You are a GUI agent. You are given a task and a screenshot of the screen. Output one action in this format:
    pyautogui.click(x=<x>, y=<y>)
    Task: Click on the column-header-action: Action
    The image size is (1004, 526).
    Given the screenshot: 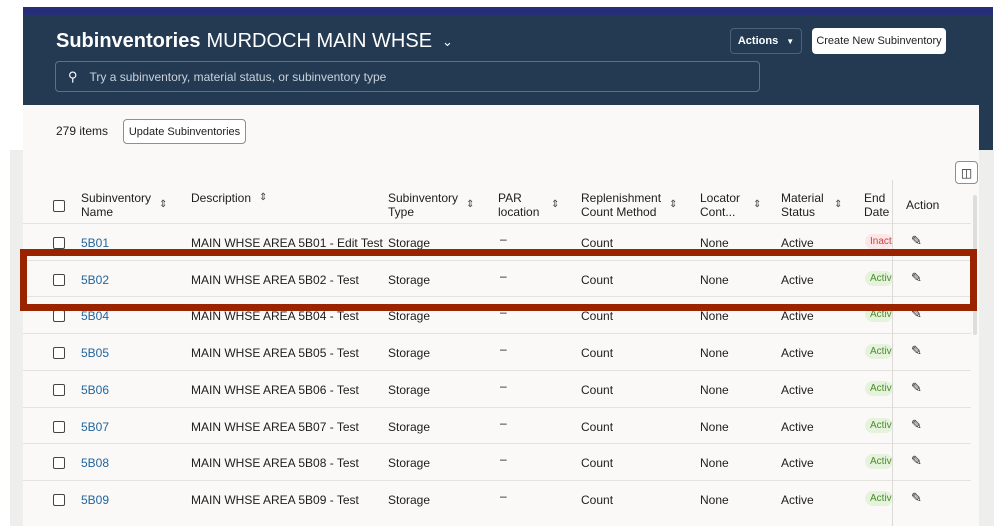 What is the action you would take?
    pyautogui.click(x=922, y=205)
    